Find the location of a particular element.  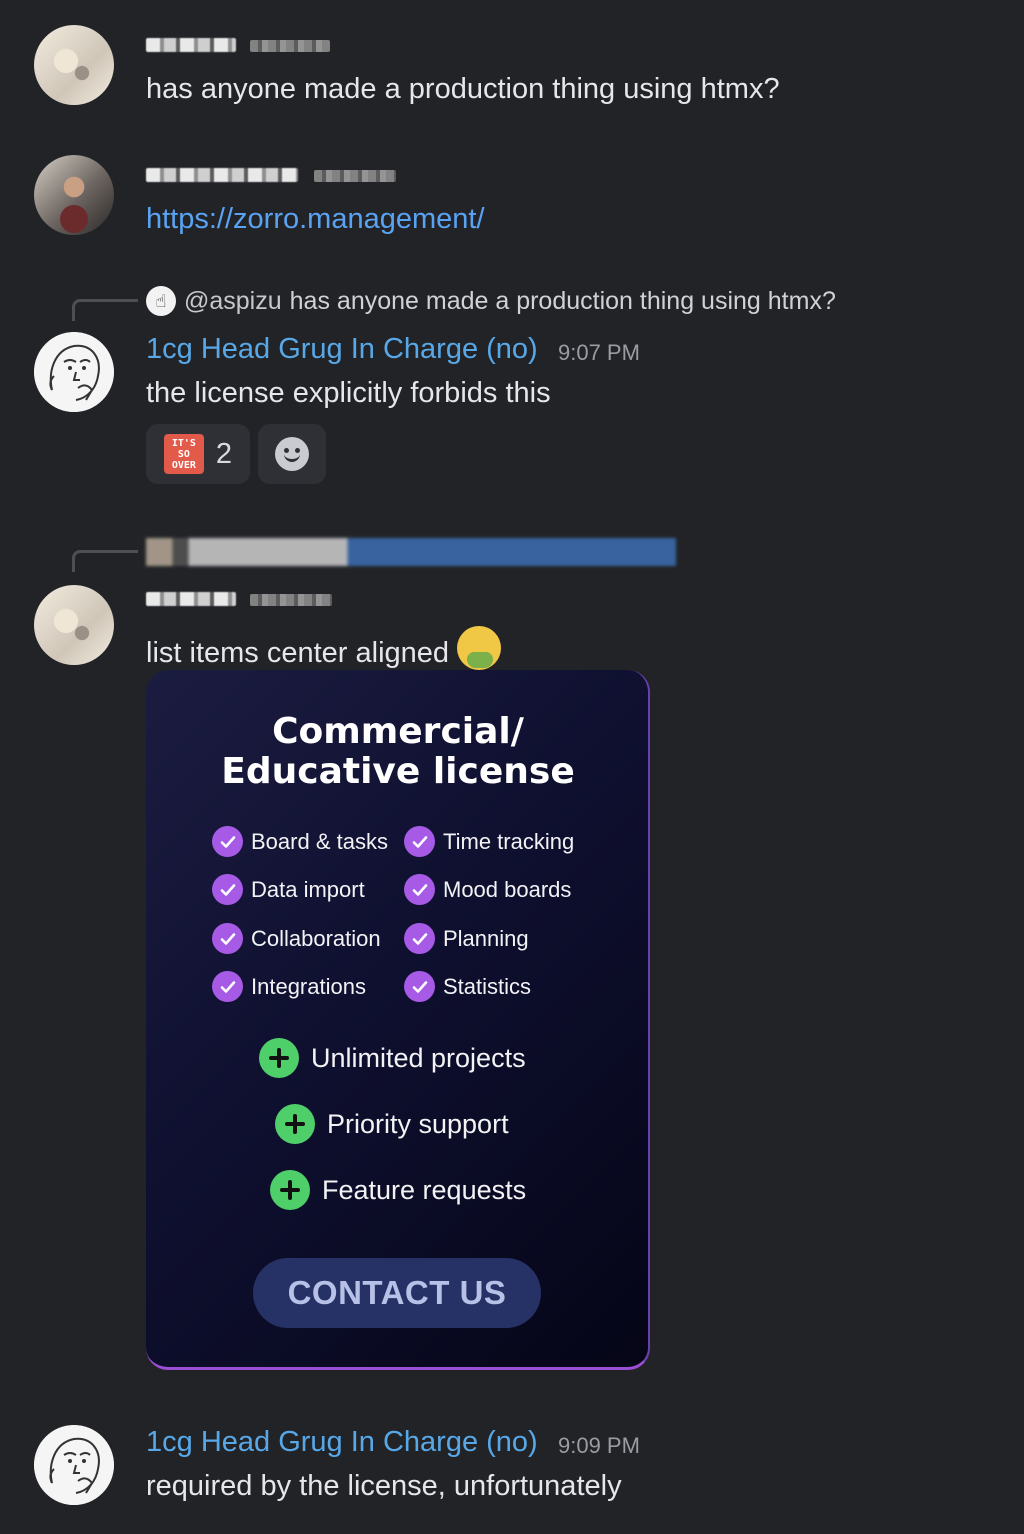

feature-item-right-2: Planning is located at coordinates (466, 938).